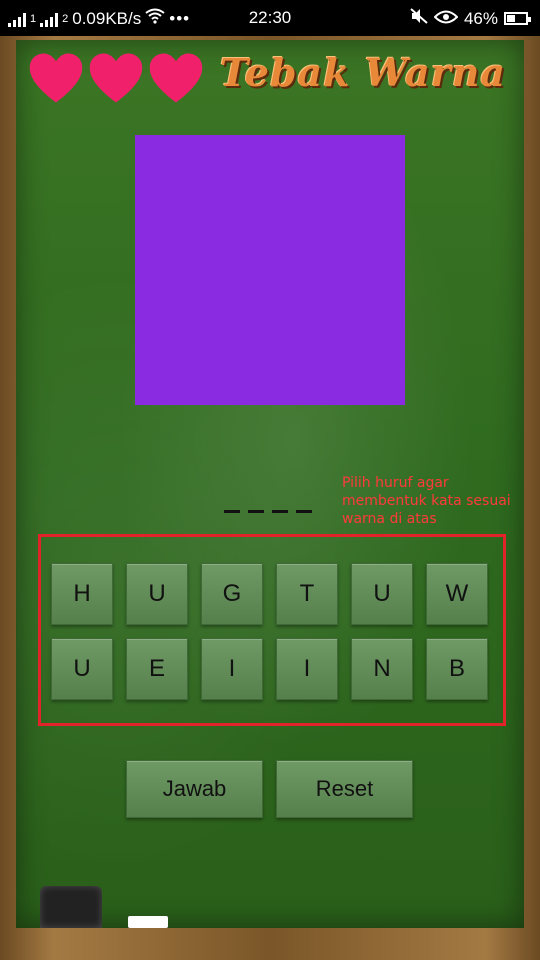 This screenshot has width=540, height=960. Describe the element at coordinates (148, 922) in the screenshot. I see `chalk-icon` at that location.